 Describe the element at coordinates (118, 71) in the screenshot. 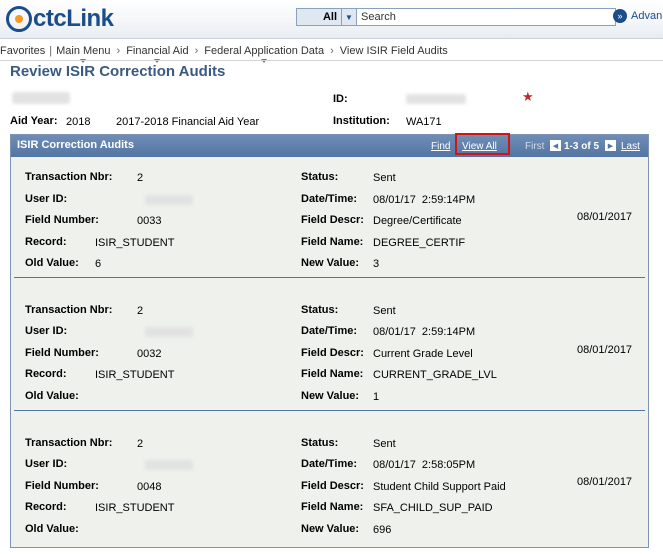

I see `page-title: Review ISIR Correction Audits` at that location.